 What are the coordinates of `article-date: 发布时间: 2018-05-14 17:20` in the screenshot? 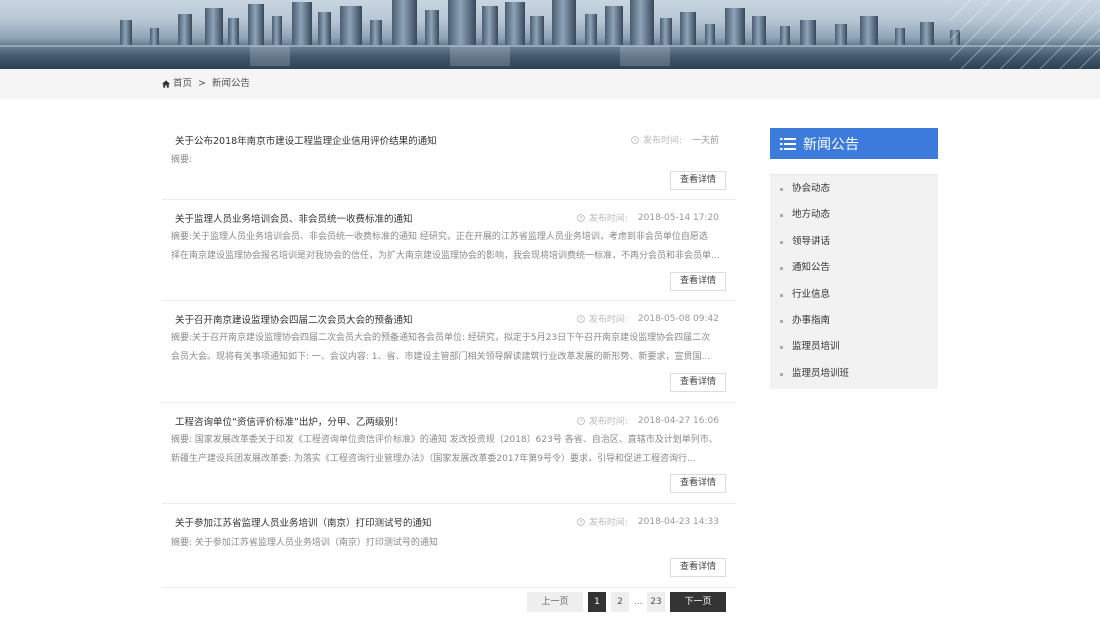 It's located at (648, 217).